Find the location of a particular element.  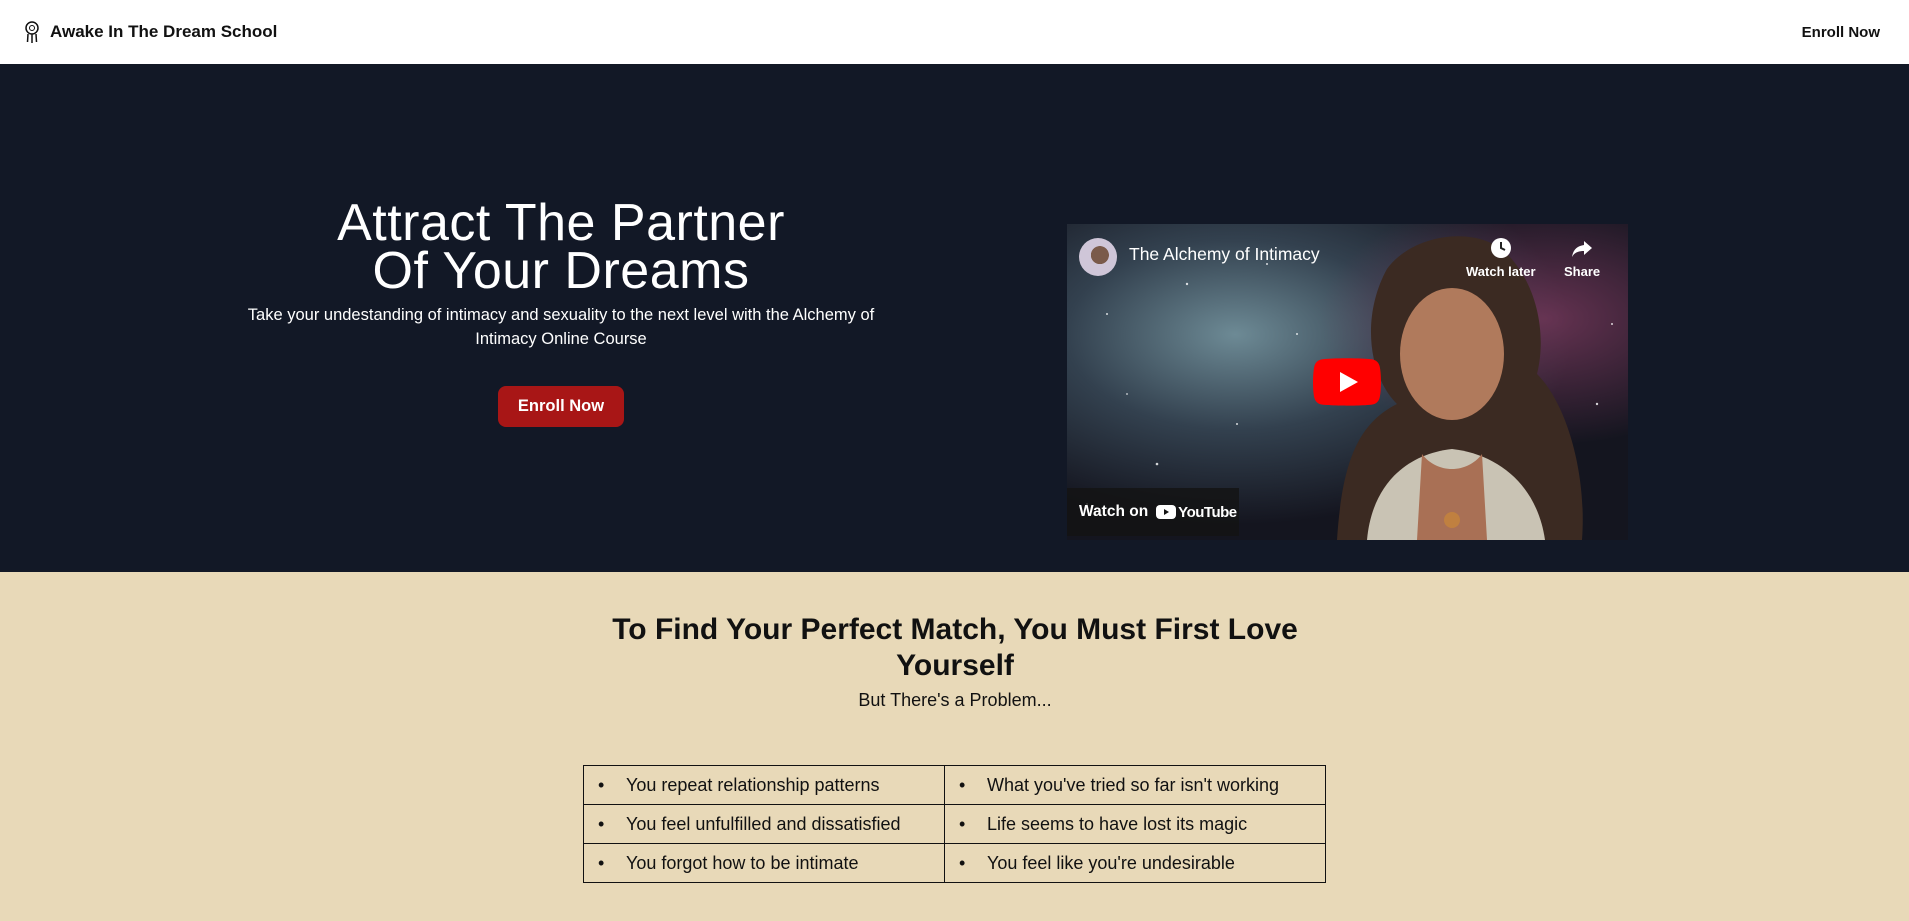

video-title: The Alchemy of Intimacy is located at coordinates (1224, 254).